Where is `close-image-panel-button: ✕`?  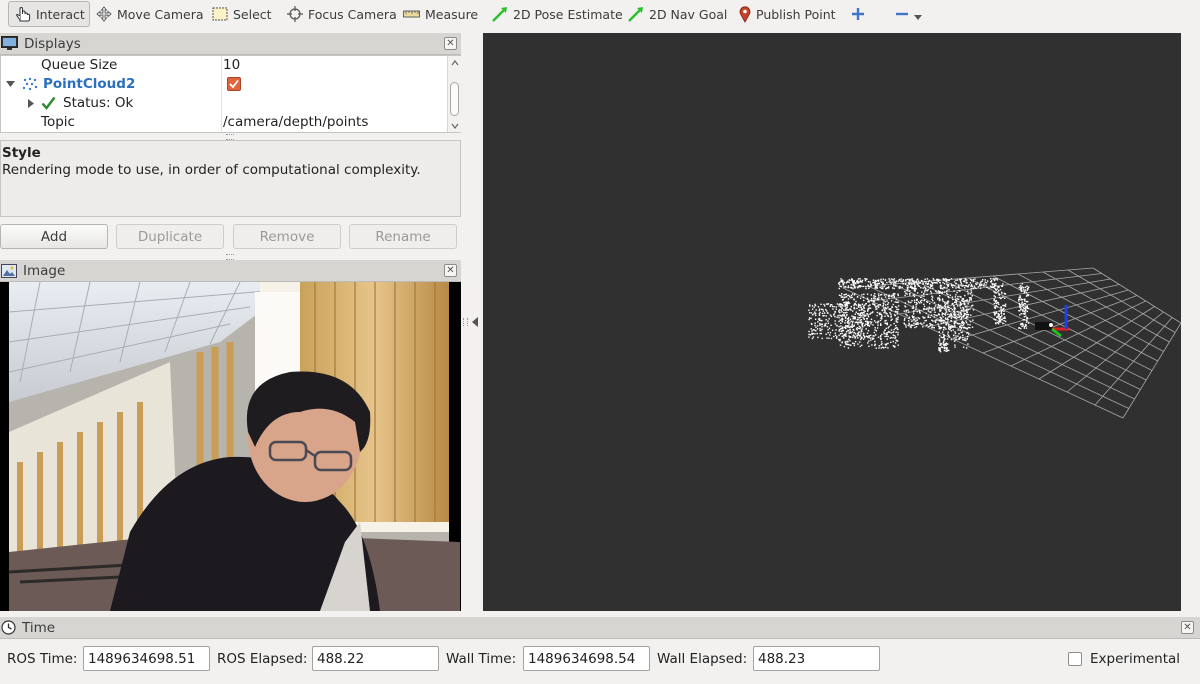
close-image-panel-button: ✕ is located at coordinates (450, 270).